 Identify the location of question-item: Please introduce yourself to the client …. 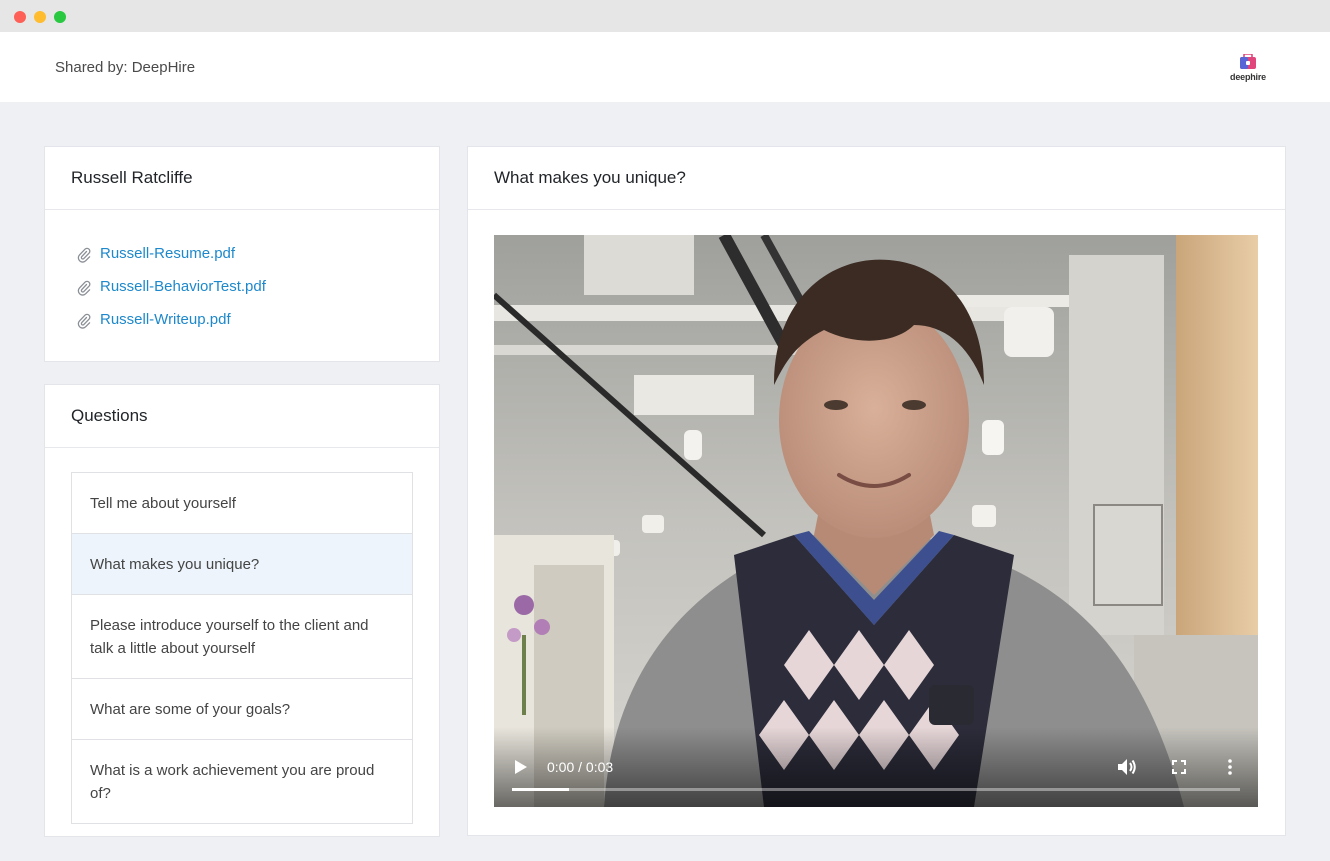
(242, 637).